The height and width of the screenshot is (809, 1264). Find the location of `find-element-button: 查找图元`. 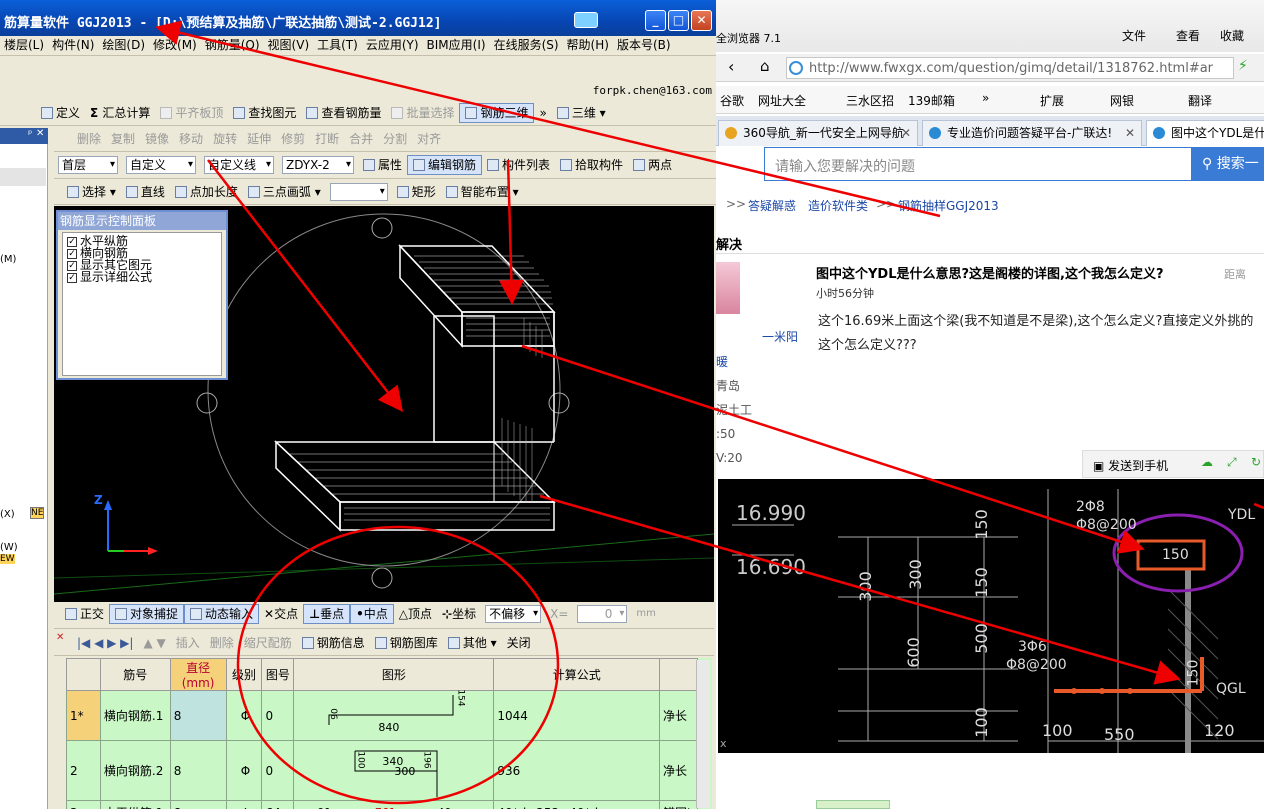

find-element-button: 查找图元 is located at coordinates (264, 113).